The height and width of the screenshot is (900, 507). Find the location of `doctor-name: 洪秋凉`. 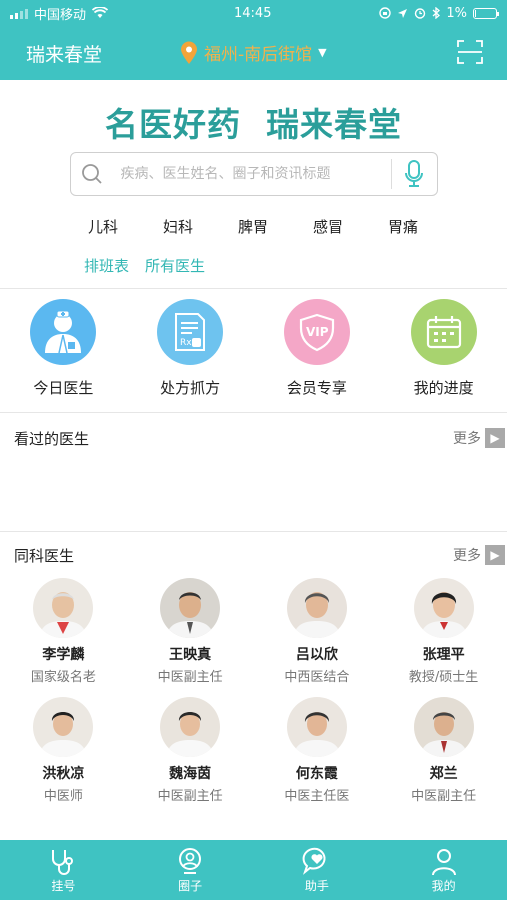

doctor-name: 洪秋凉 is located at coordinates (63, 774).